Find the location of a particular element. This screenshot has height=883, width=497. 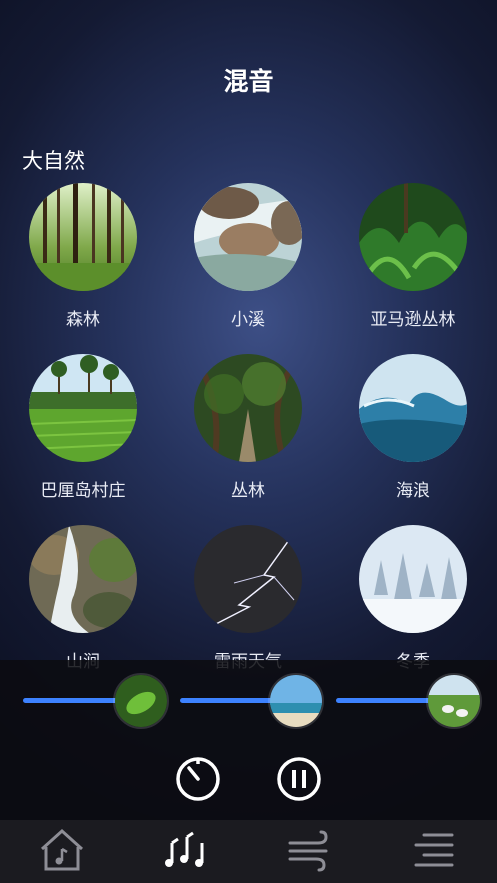

green-leaf-sound-icon is located at coordinates (141, 701).